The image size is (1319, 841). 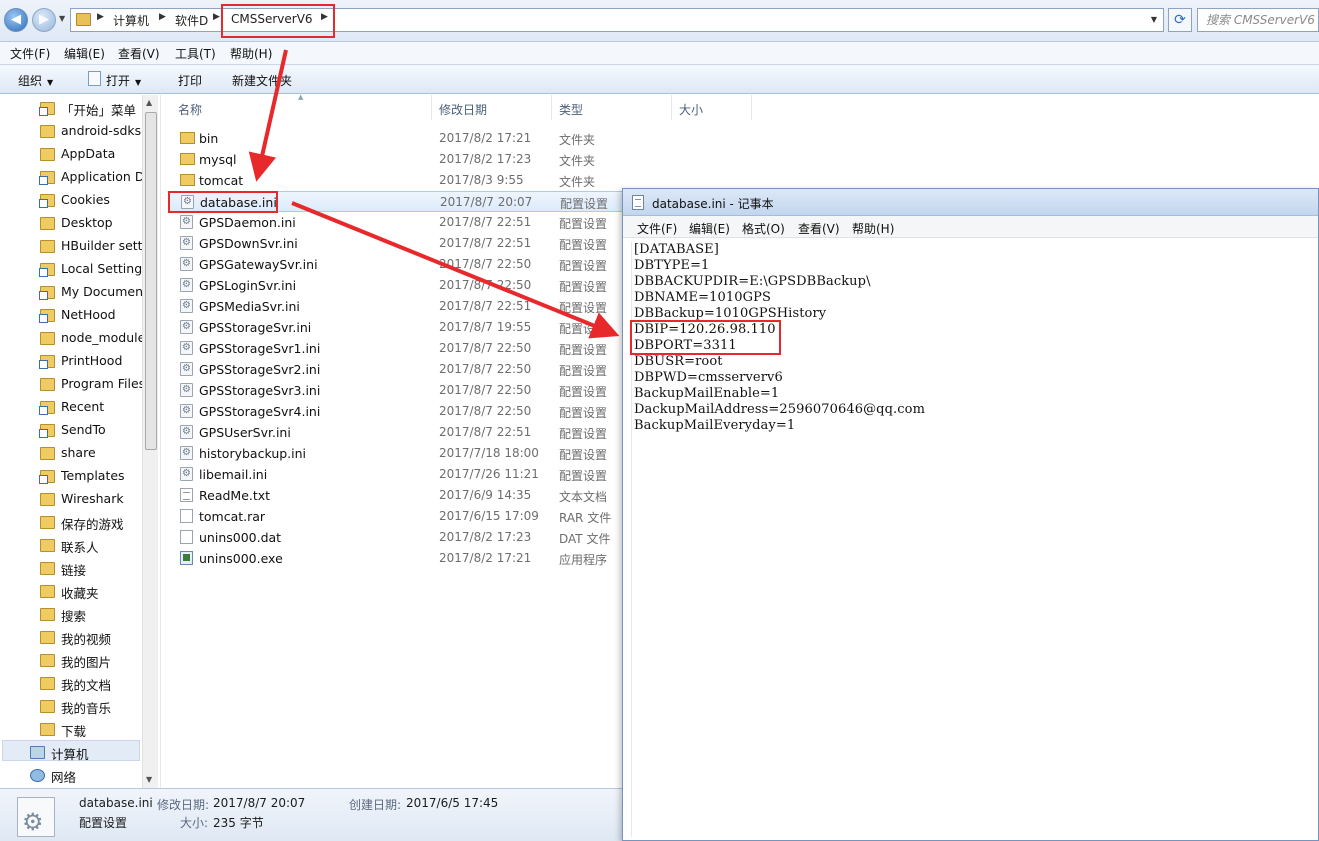 I want to click on open-button: 打开 ▼, so click(x=123, y=80).